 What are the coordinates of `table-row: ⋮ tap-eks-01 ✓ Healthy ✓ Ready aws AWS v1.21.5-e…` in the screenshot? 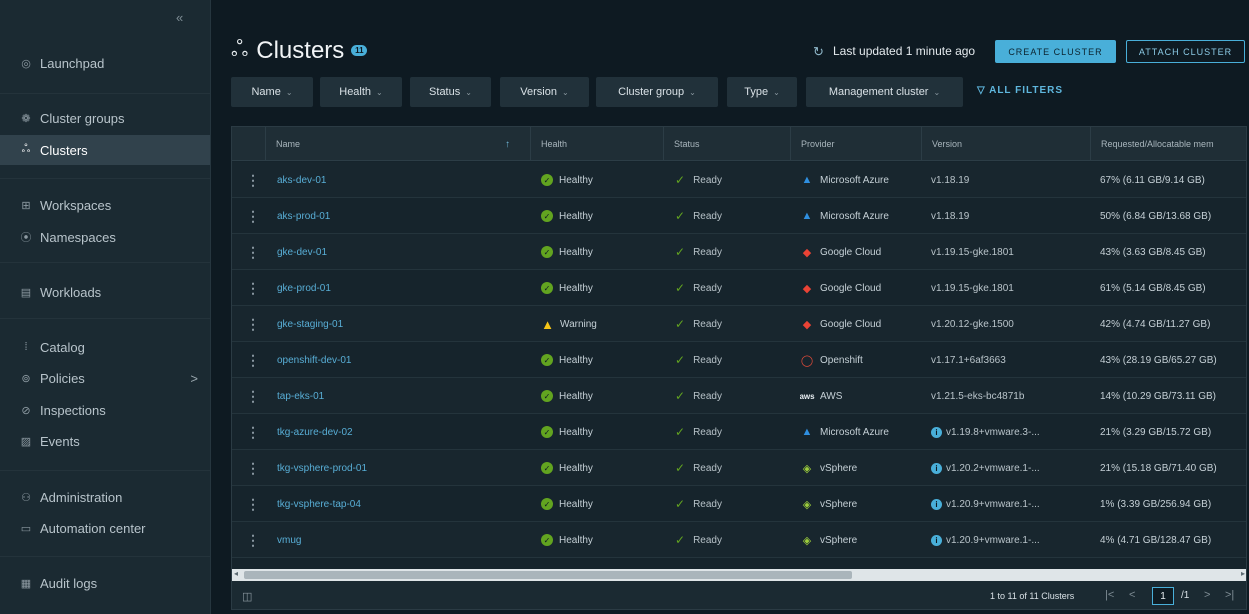 It's located at (739, 396).